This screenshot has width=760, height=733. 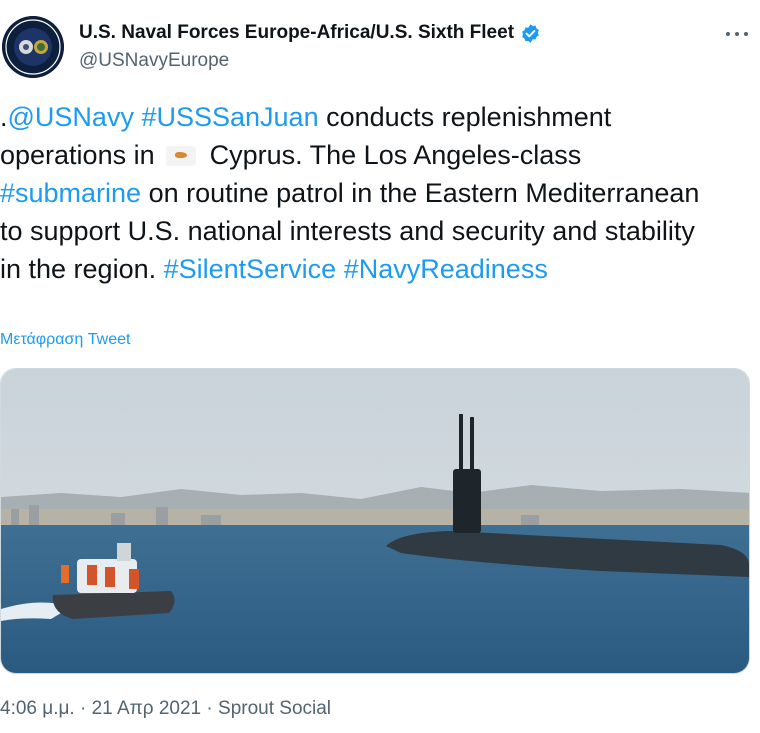 What do you see at coordinates (737, 34) in the screenshot?
I see `more-options-button` at bounding box center [737, 34].